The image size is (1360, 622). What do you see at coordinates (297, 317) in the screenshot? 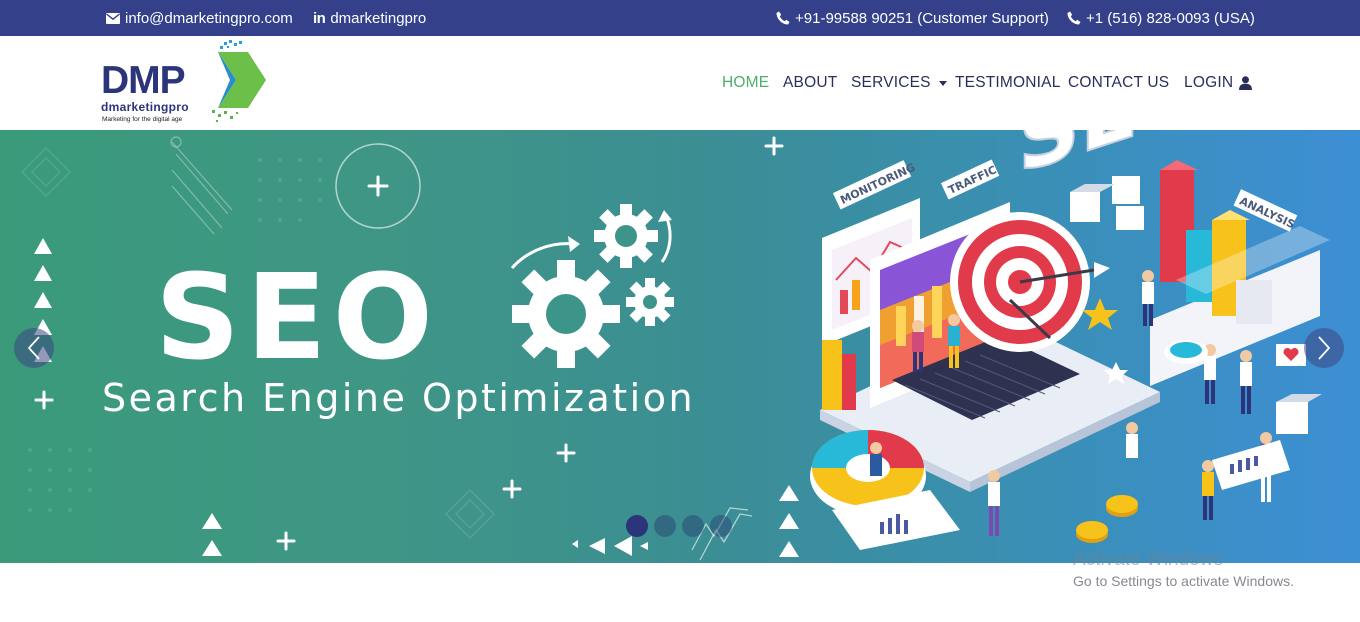
I see `hero-title: SEO` at bounding box center [297, 317].